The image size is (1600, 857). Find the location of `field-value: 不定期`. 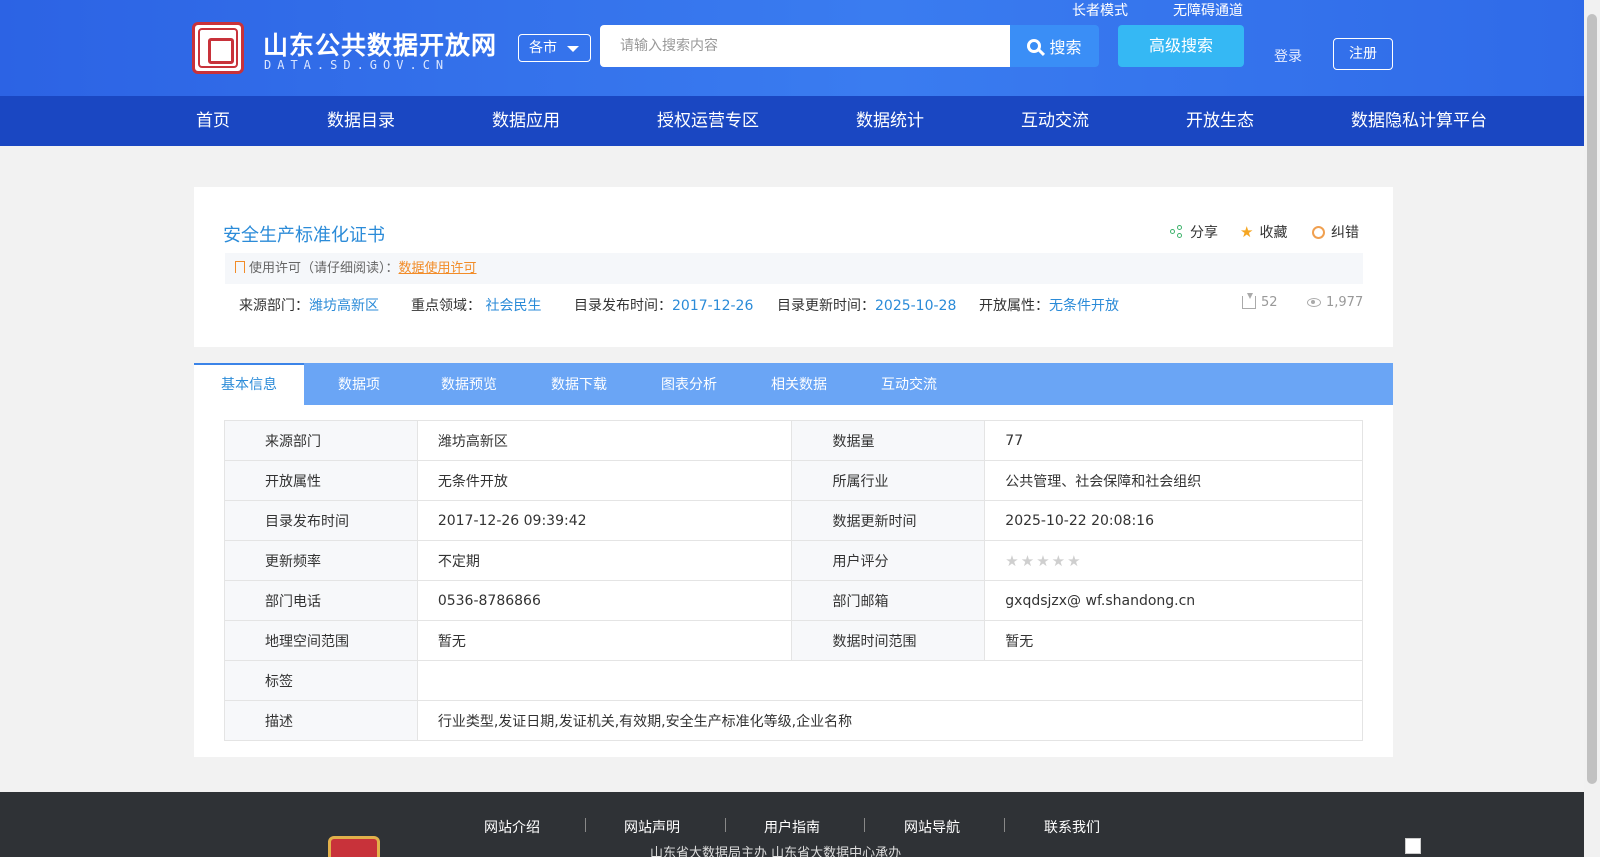

field-value: 不定期 is located at coordinates (604, 560).